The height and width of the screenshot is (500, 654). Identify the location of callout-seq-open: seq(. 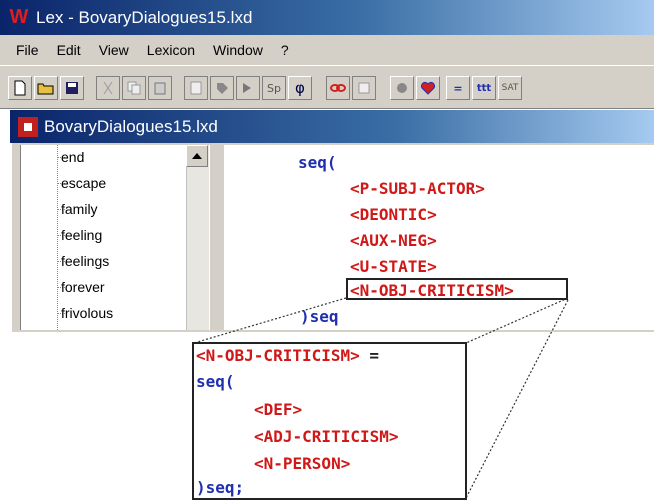
(215, 381).